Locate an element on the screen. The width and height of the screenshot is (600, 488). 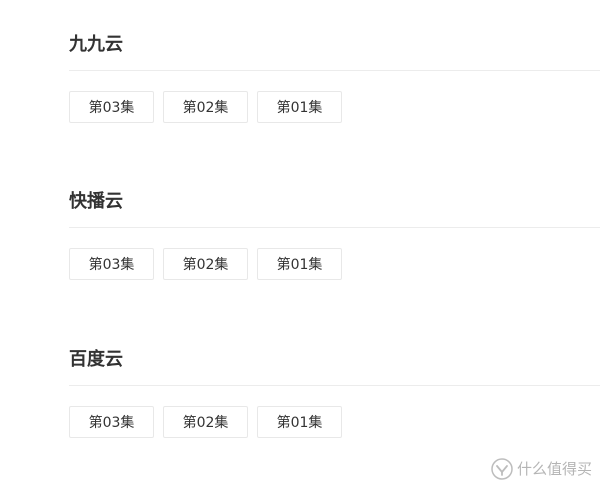
watermark: 什么值得买 is located at coordinates (541, 469).